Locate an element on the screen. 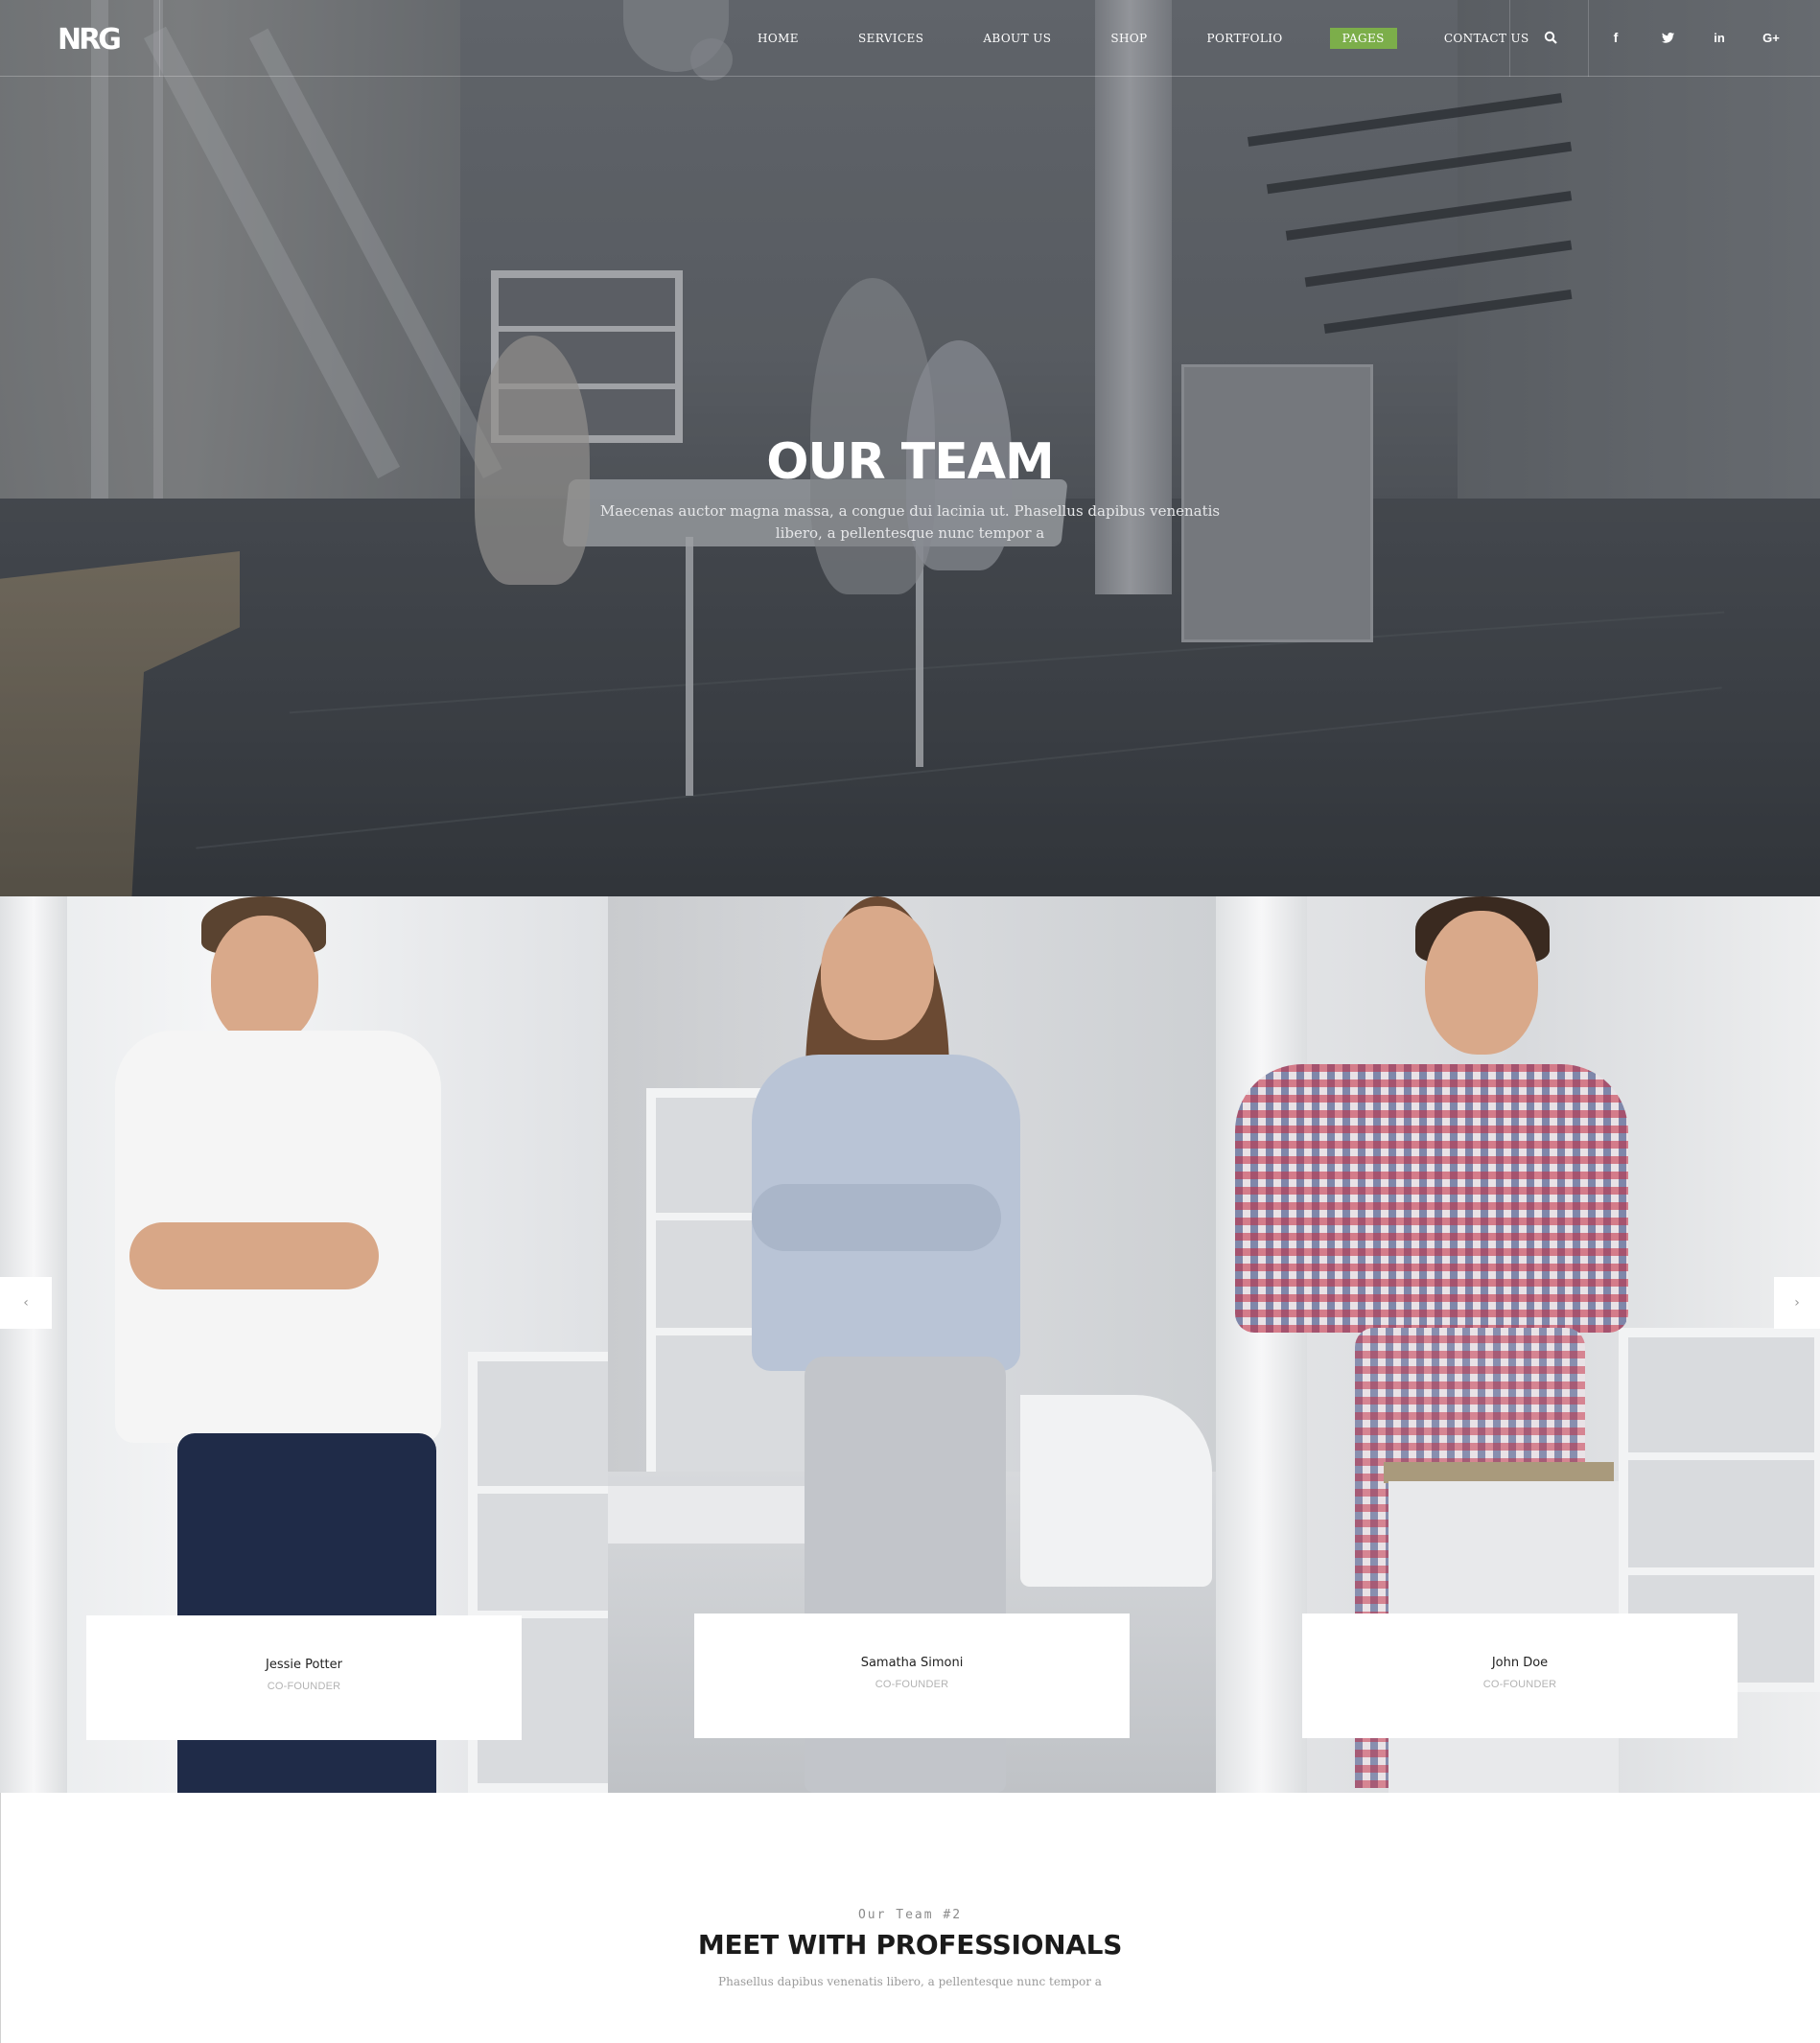 The height and width of the screenshot is (2043, 1820). nav-item-shop: SHOP is located at coordinates (1128, 38).